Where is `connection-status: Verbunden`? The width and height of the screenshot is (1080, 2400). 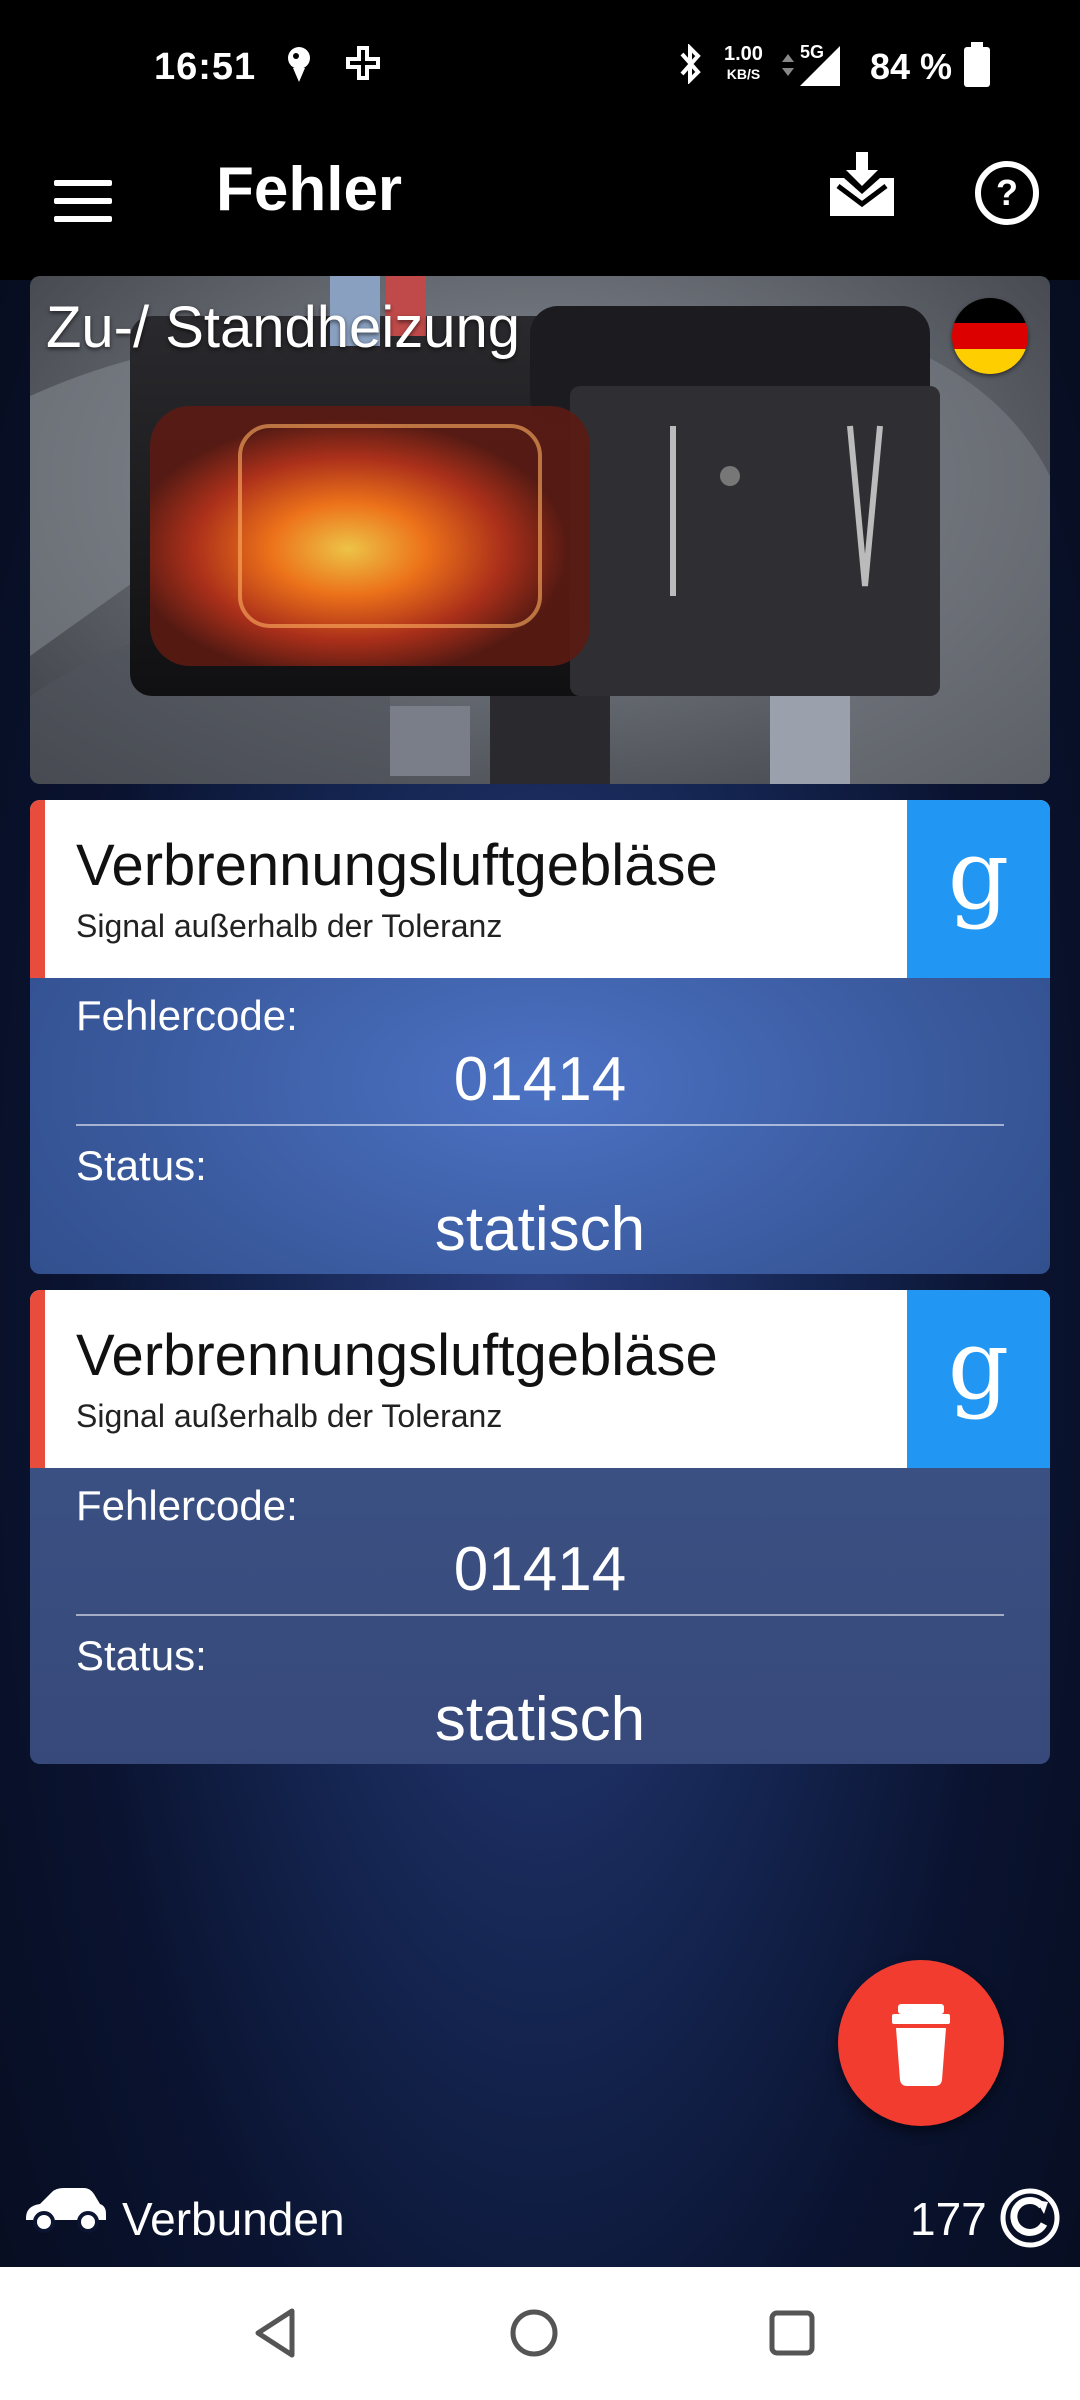
connection-status: Verbunden is located at coordinates (233, 2219).